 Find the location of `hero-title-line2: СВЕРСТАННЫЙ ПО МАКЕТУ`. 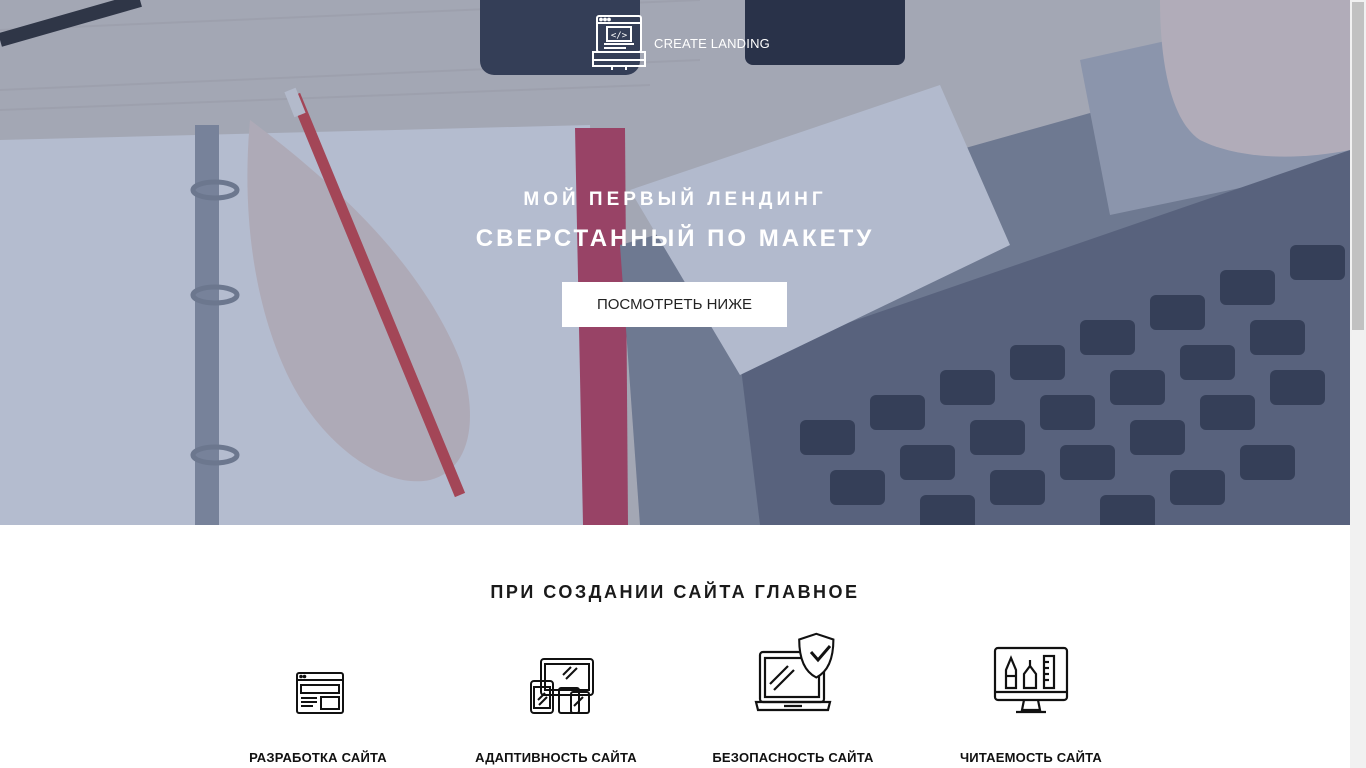

hero-title-line2: СВЕРСТАННЫЙ ПО МАКЕТУ is located at coordinates (675, 238).